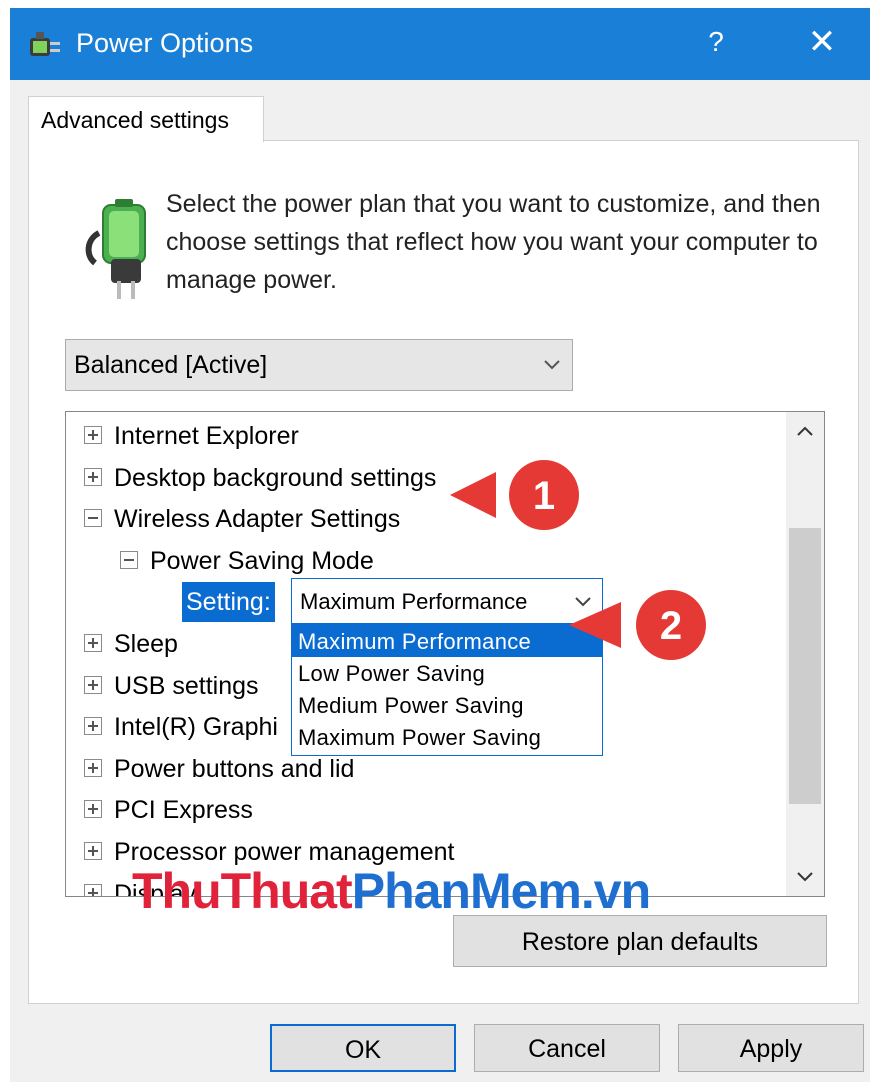 The image size is (870, 1082). I want to click on tree-item-label: Wireless Adapter Settings, so click(257, 519).